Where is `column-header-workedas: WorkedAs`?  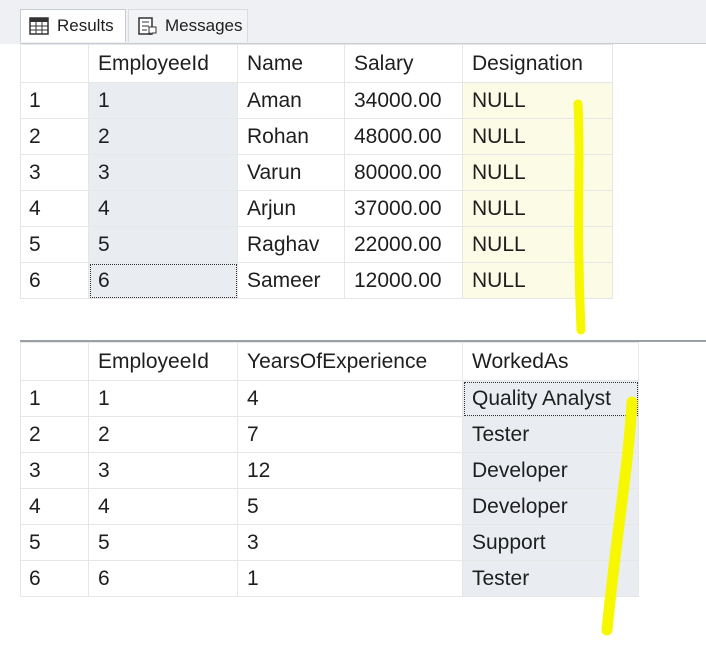
column-header-workedas: WorkedAs is located at coordinates (550, 361).